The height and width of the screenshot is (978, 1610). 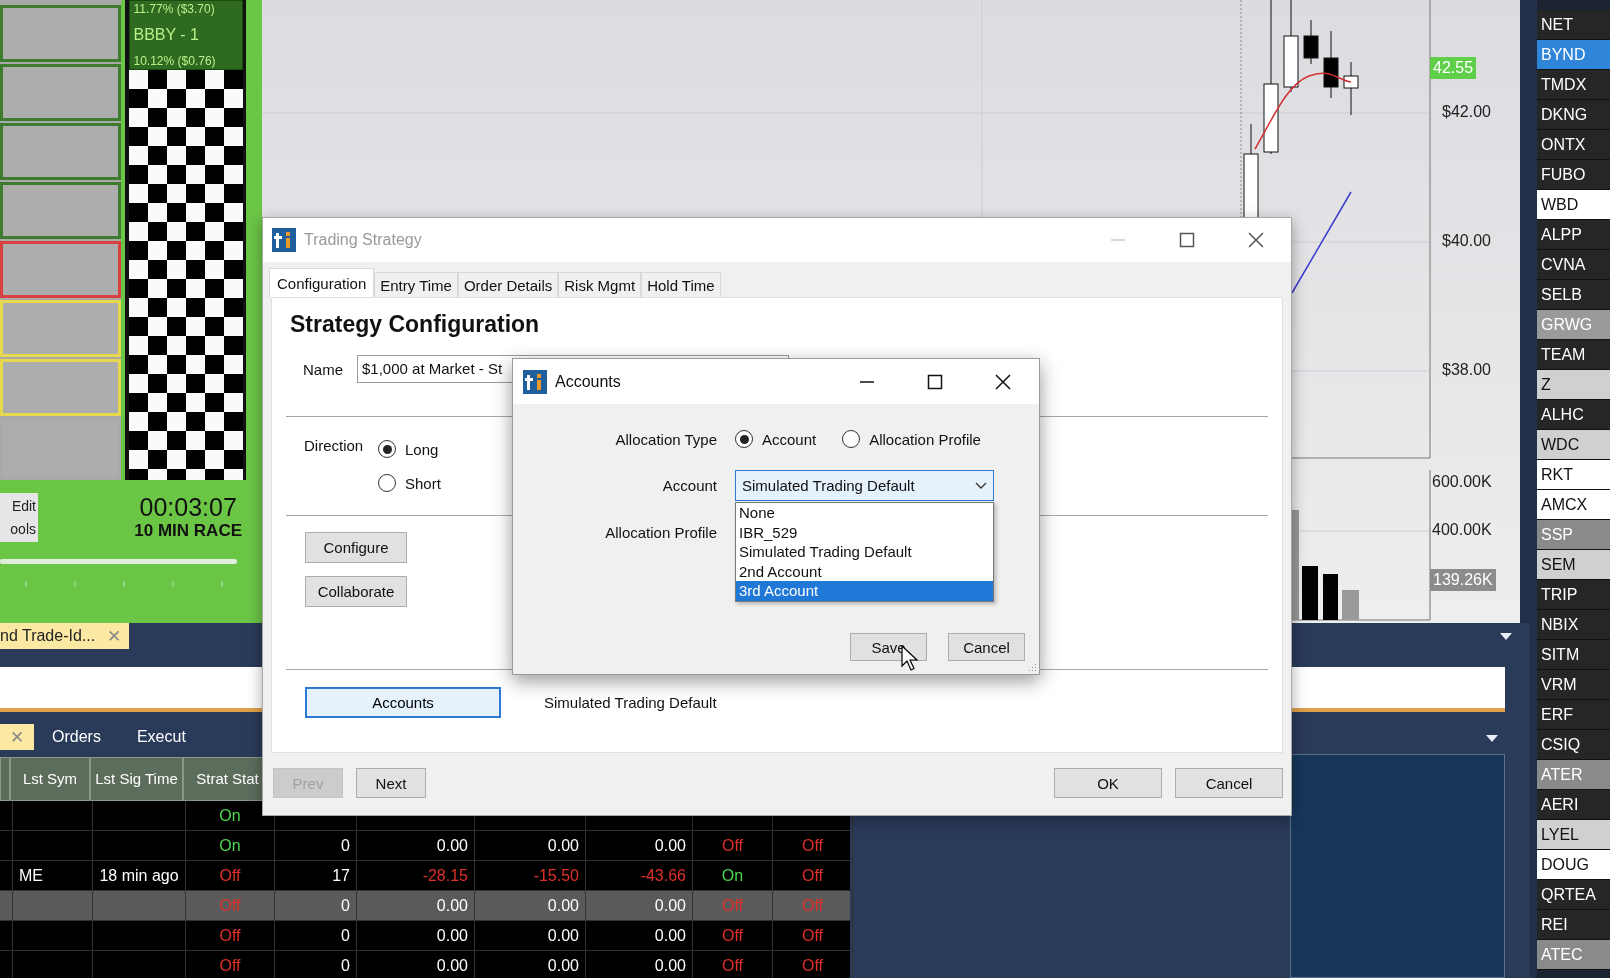 I want to click on account-dropdown: Simulated Trading Default, so click(x=864, y=485).